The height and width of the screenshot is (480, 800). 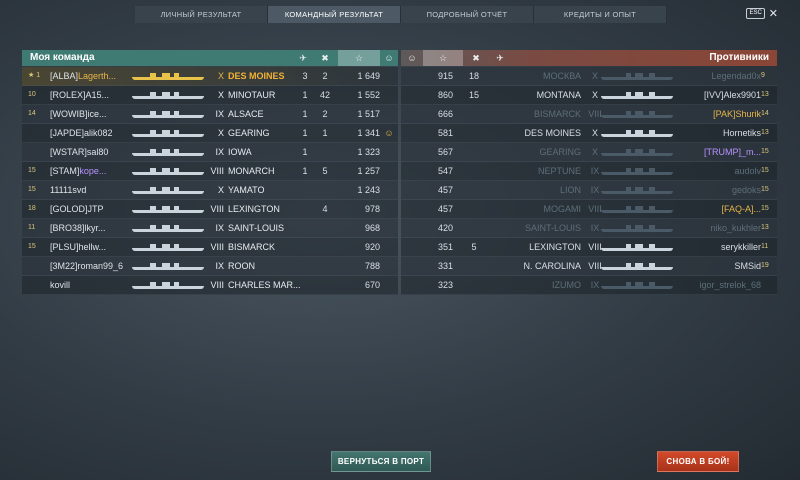 What do you see at coordinates (716, 76) in the screenshot?
I see `player-name: Legendad0x` at bounding box center [716, 76].